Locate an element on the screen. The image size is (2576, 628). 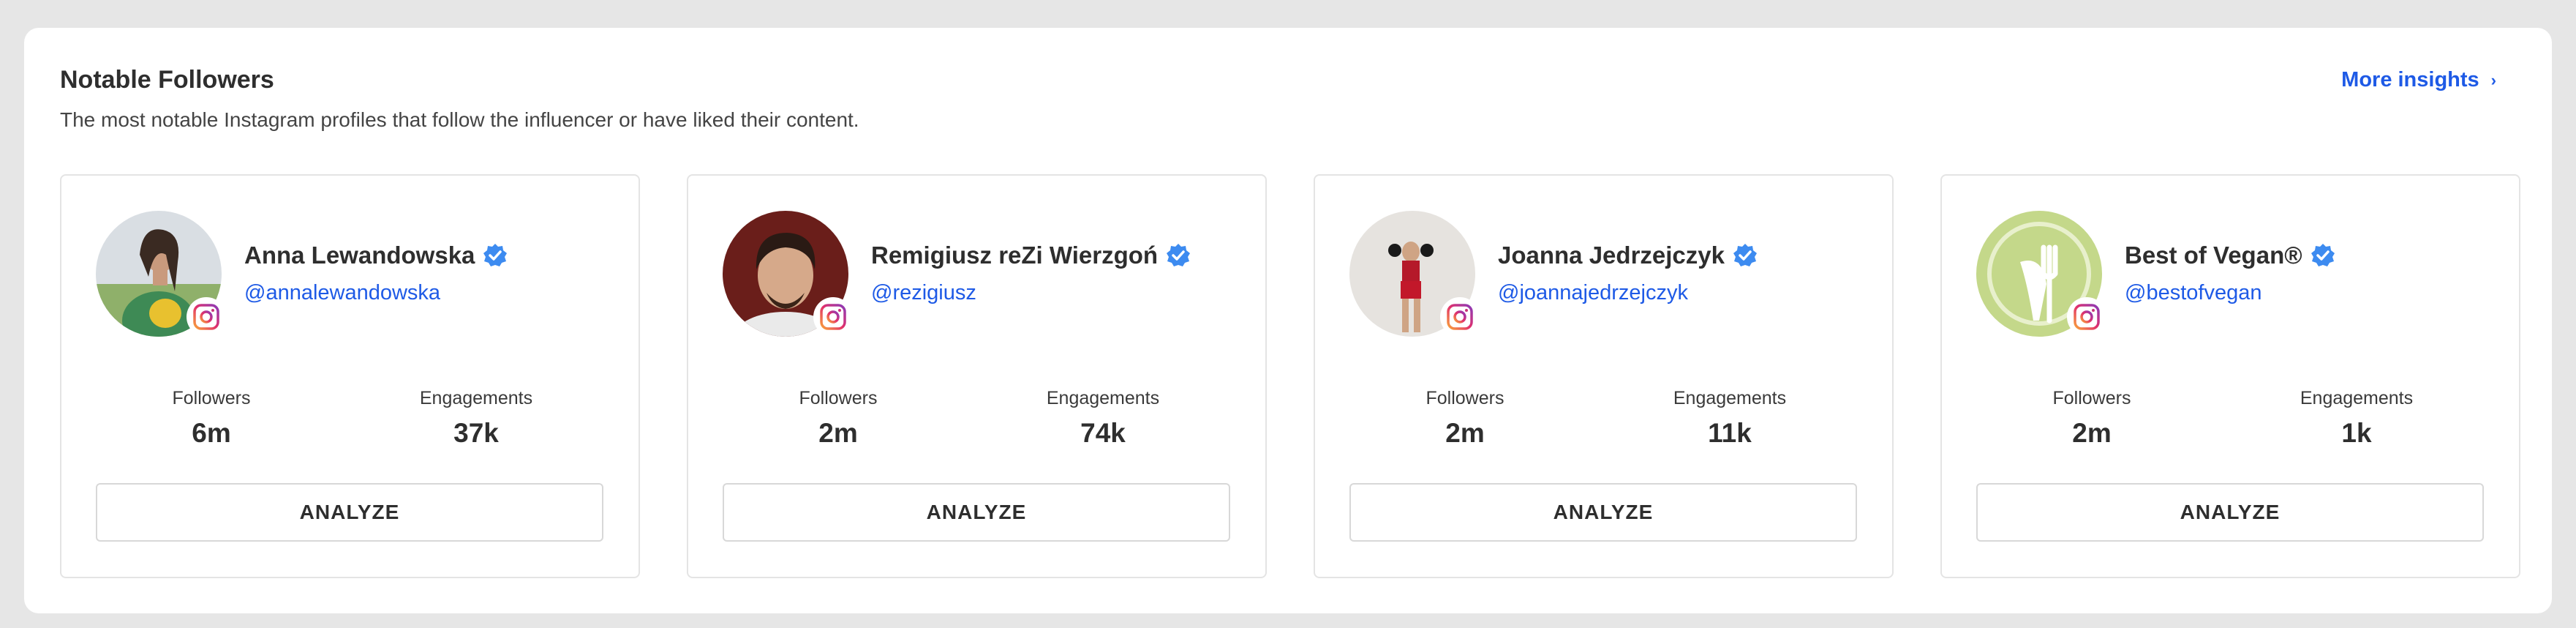
engagements-stat: Engagements 74k is located at coordinates (1103, 418).